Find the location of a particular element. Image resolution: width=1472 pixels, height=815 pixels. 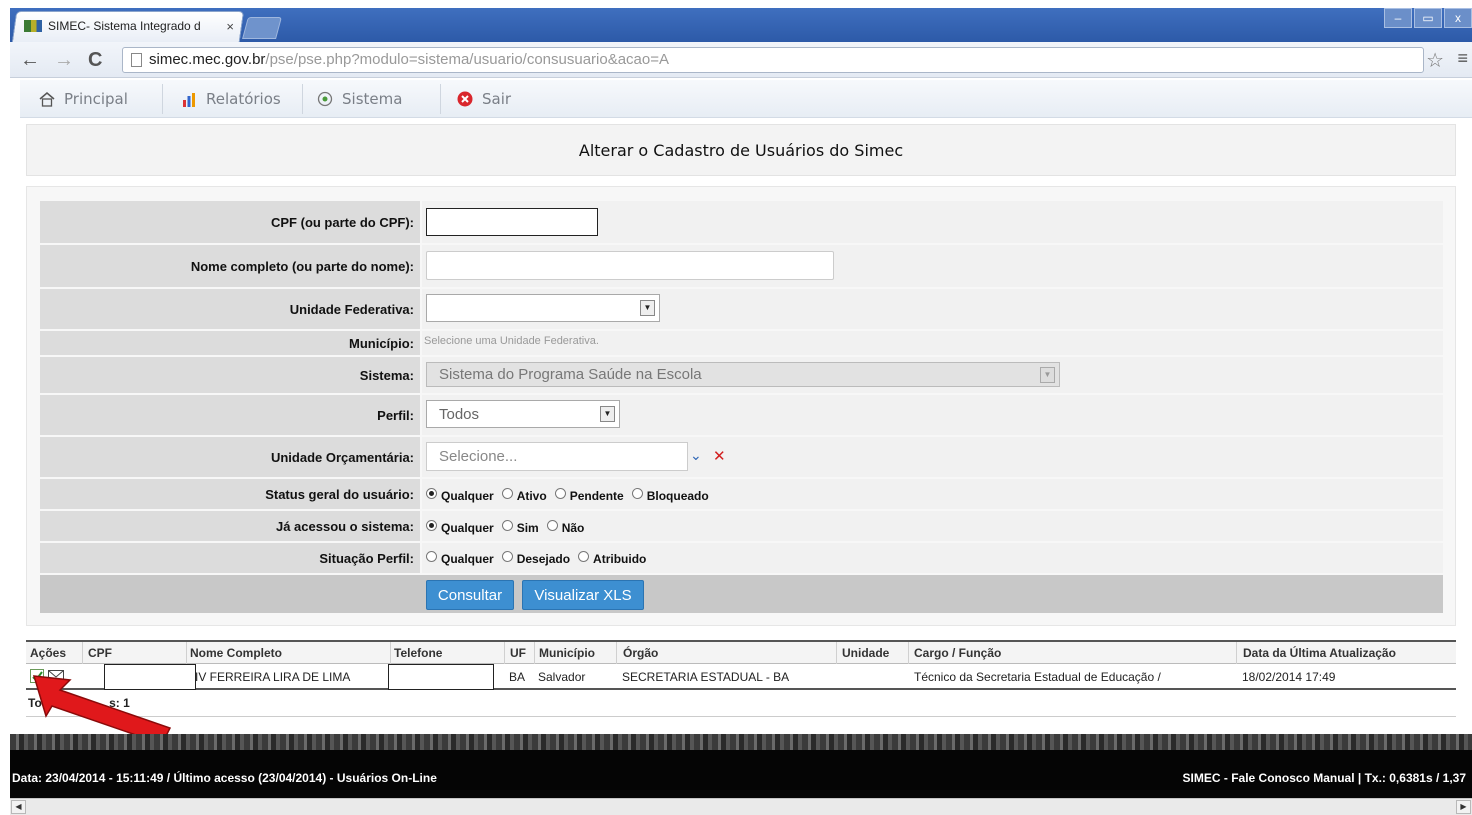

municipio-hint: Selecione uma Unidade Federativa. is located at coordinates (511, 341).